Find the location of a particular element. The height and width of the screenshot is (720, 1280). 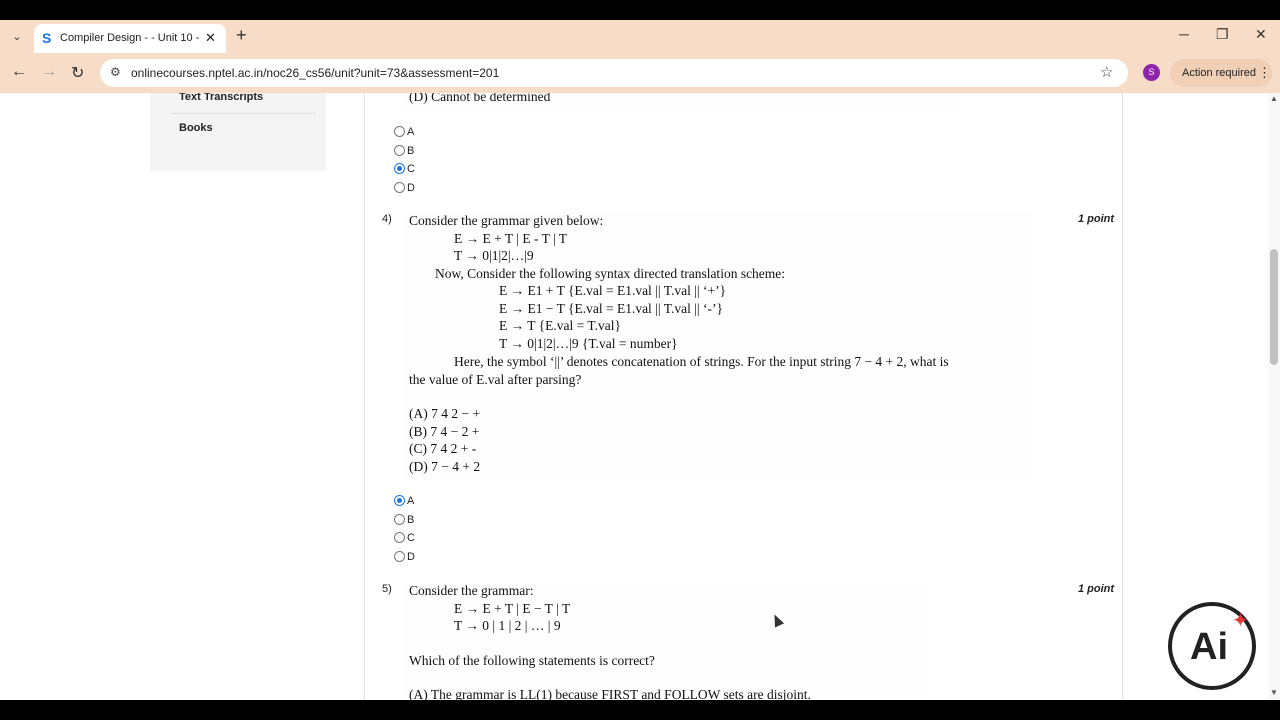

site-info-icon: ⚙ is located at coordinates (115, 72).